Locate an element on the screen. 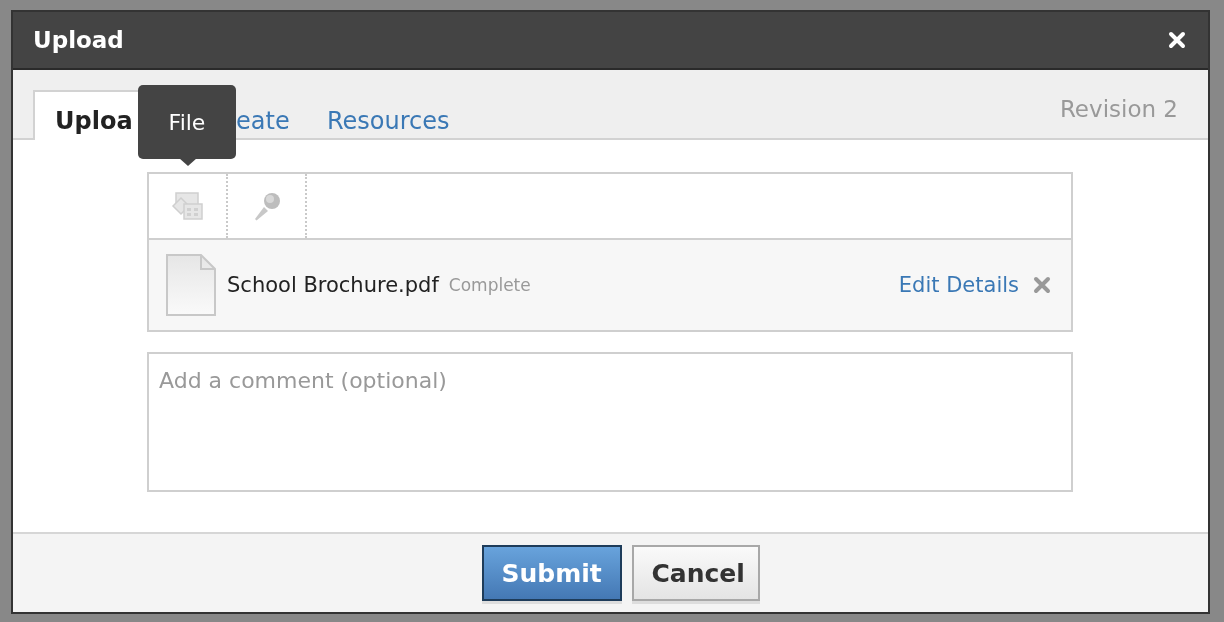 The image size is (1224, 622). revision-label: Revision 2 is located at coordinates (1118, 109).